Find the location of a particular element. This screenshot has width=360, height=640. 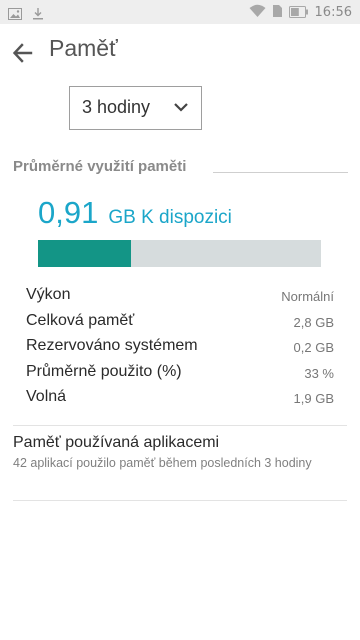

memory-usage-bar is located at coordinates (179, 253).